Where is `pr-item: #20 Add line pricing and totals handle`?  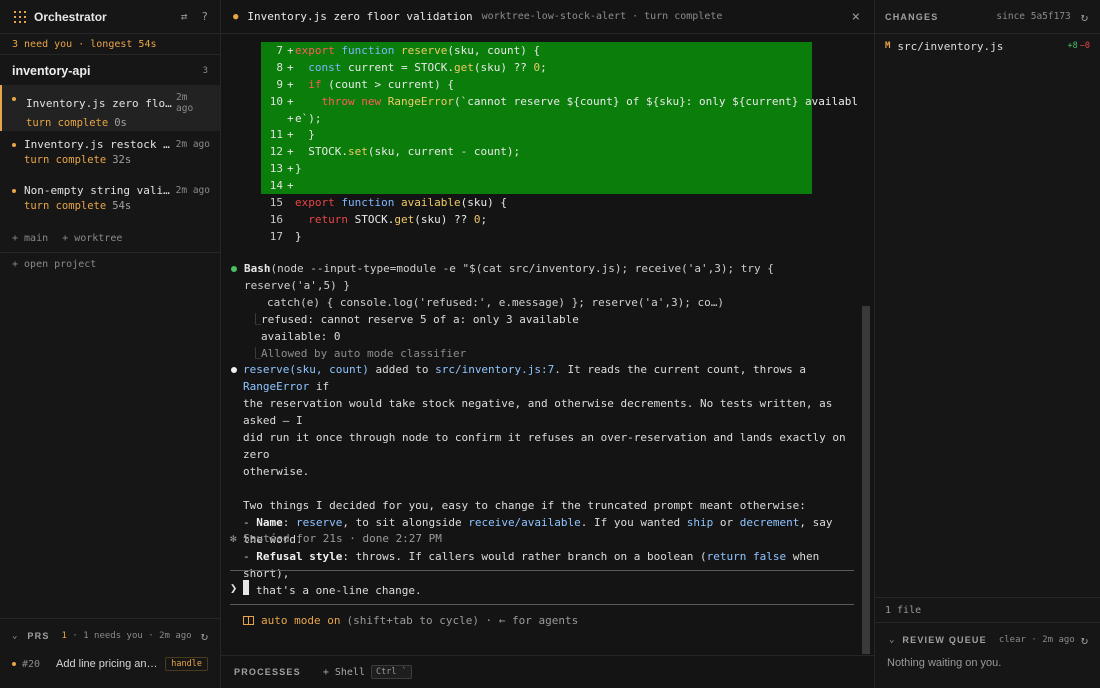
pr-item: #20 Add line pricing and totals handle is located at coordinates (110, 664).